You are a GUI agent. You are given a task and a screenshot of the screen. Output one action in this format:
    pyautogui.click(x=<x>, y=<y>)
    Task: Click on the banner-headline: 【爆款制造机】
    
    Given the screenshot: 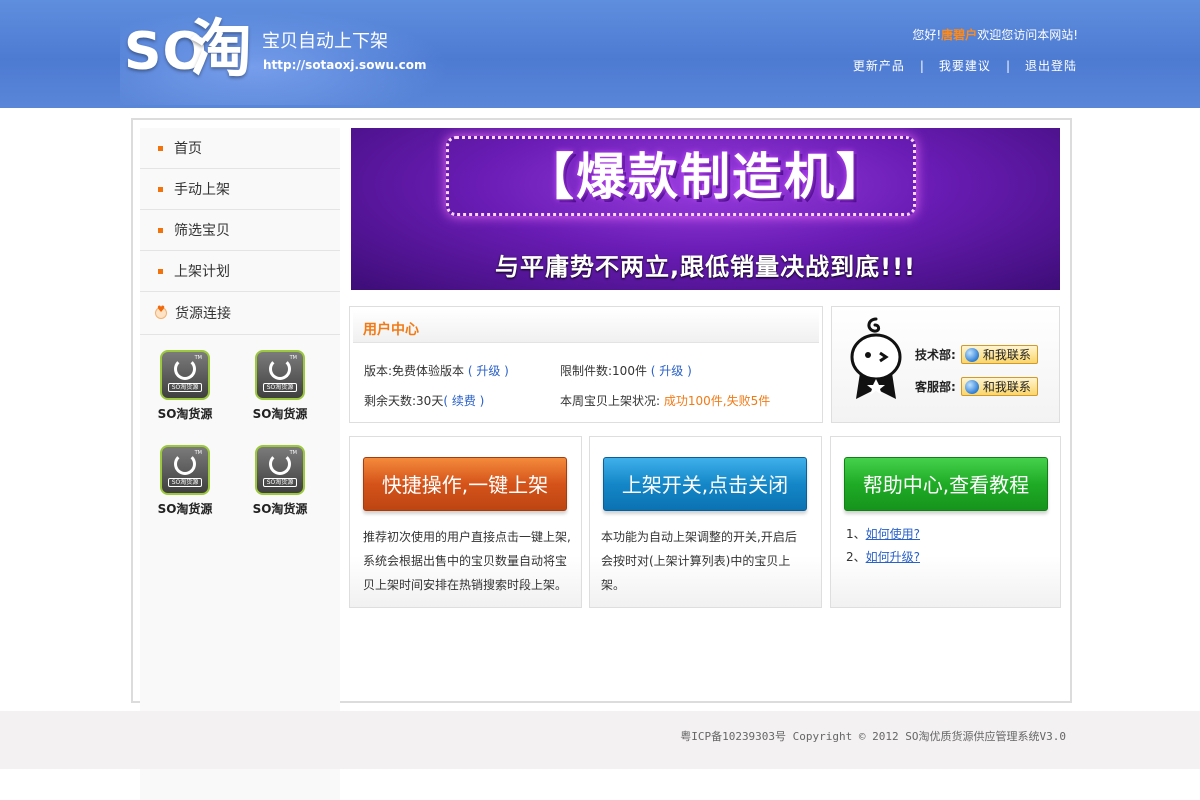 What is the action you would take?
    pyautogui.click(x=706, y=177)
    